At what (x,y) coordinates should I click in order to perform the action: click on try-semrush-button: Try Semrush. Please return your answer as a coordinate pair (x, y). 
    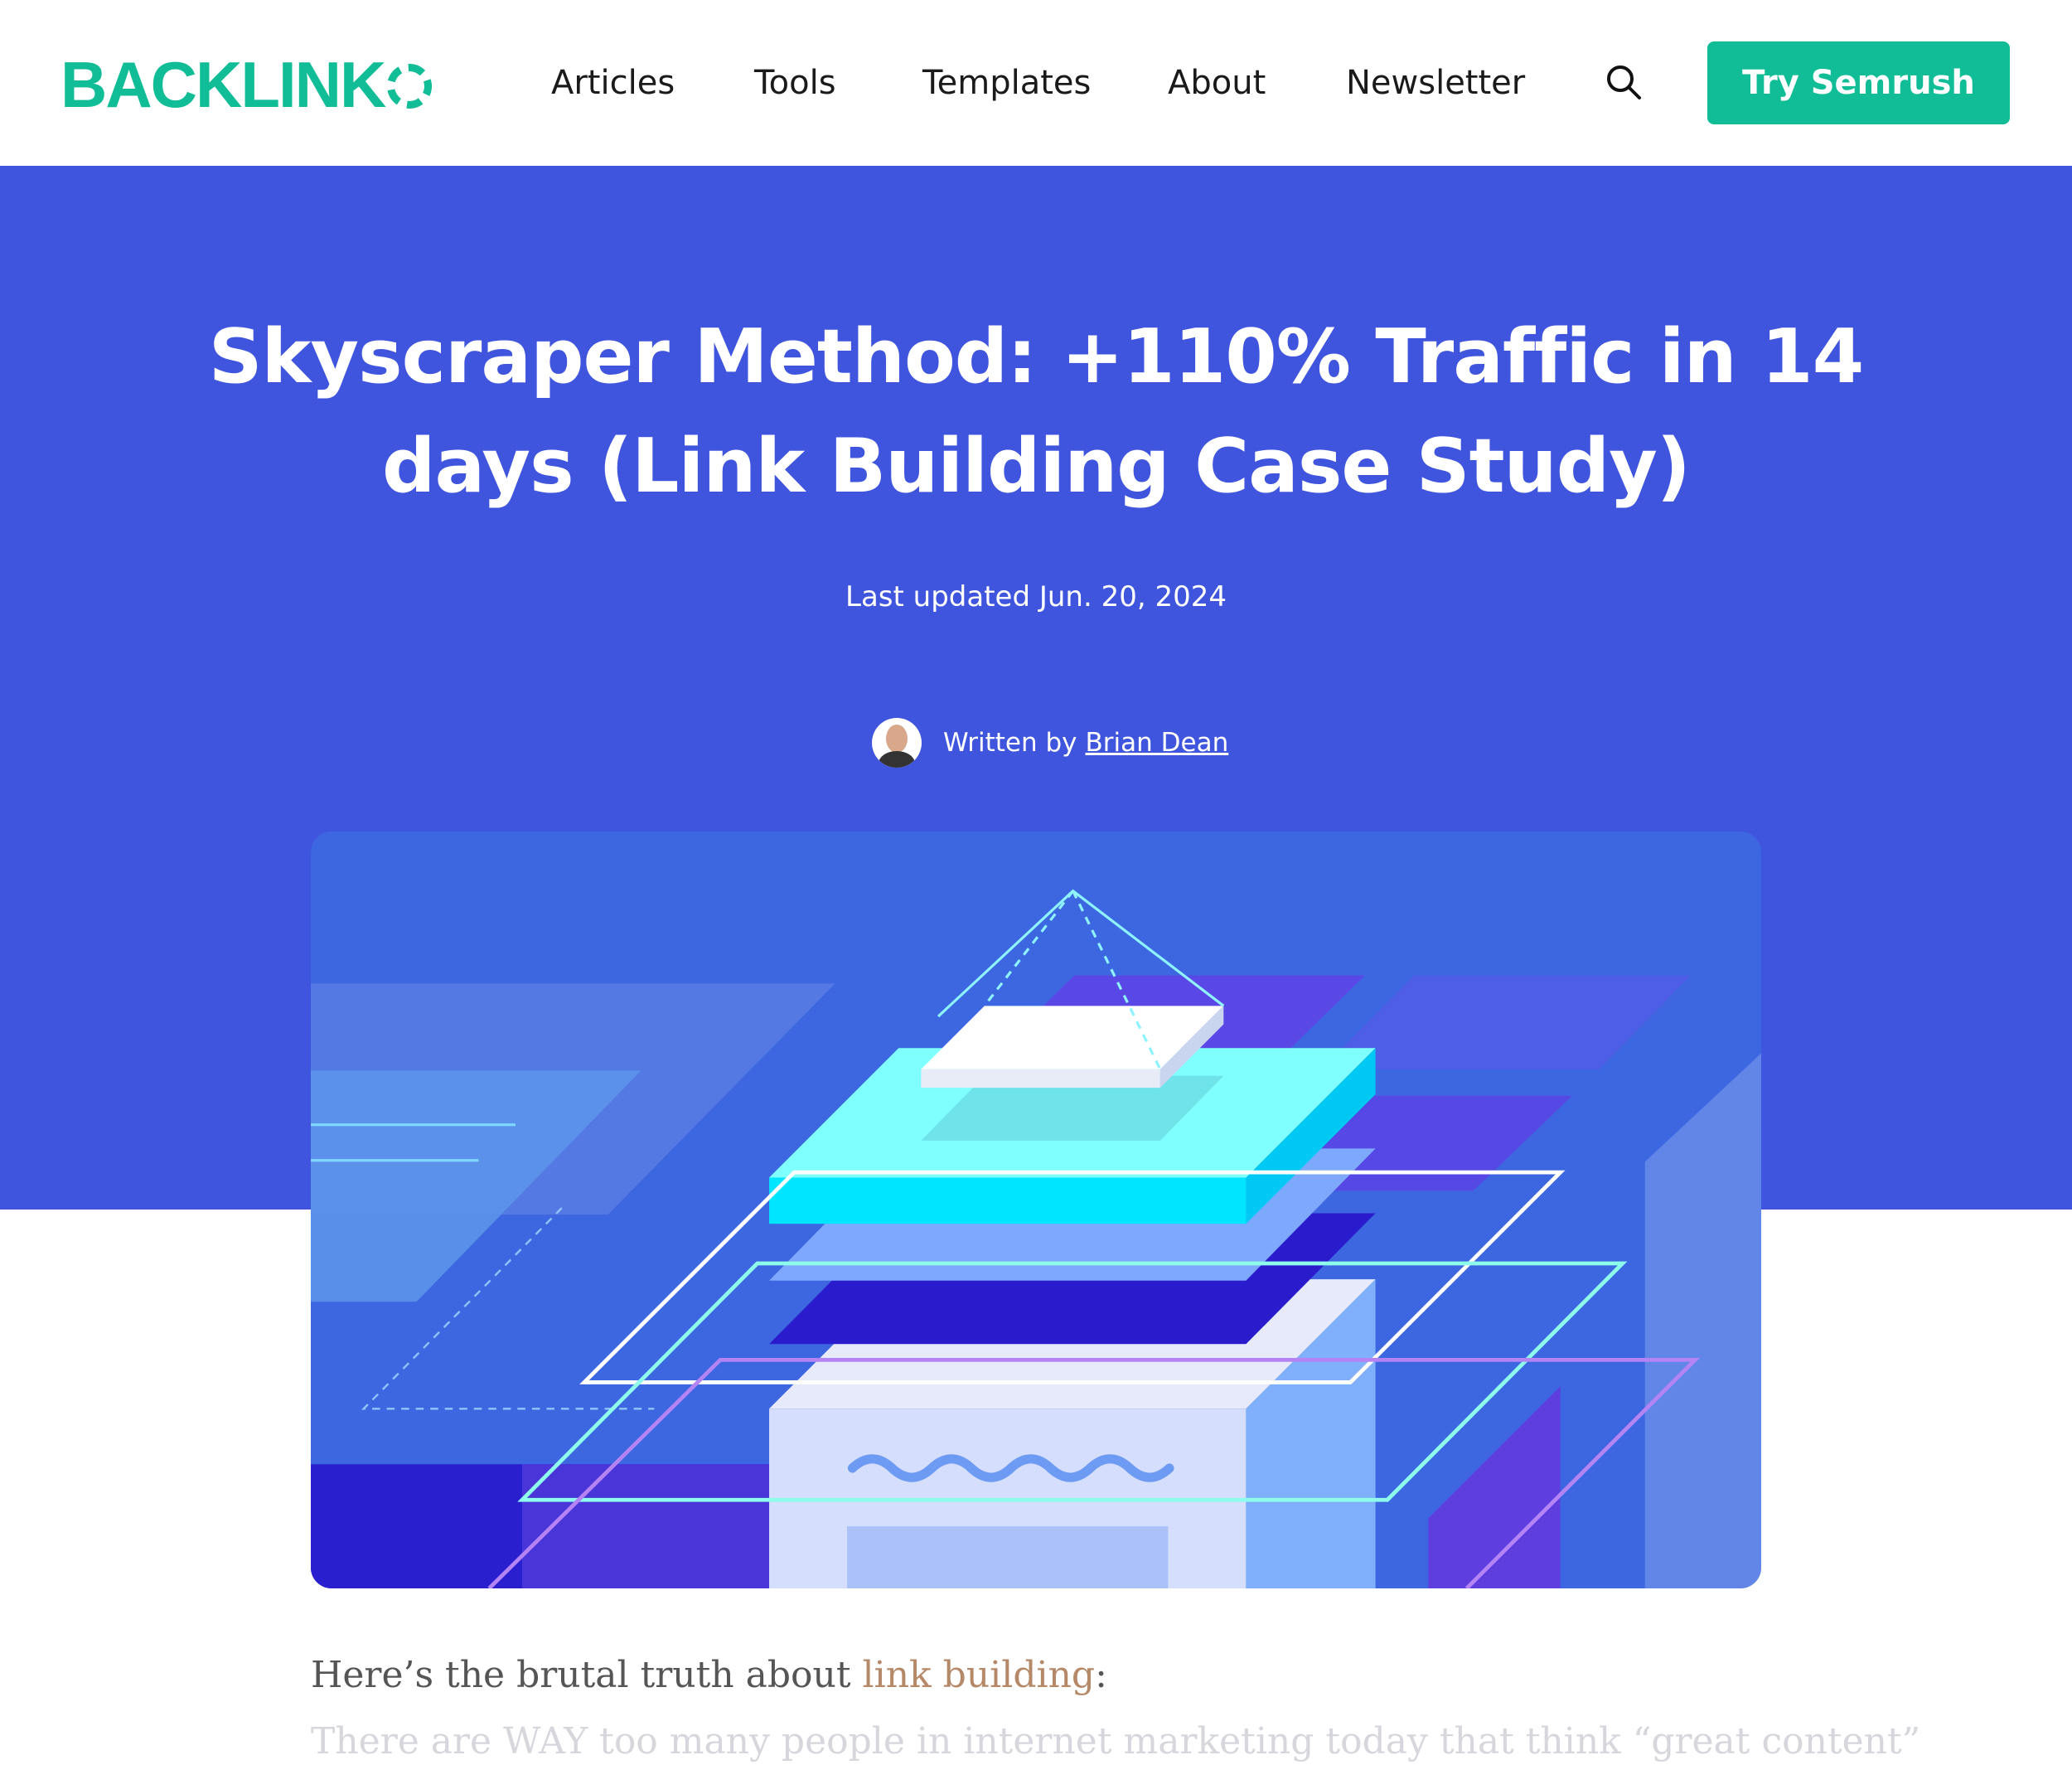
    Looking at the image, I should click on (1858, 82).